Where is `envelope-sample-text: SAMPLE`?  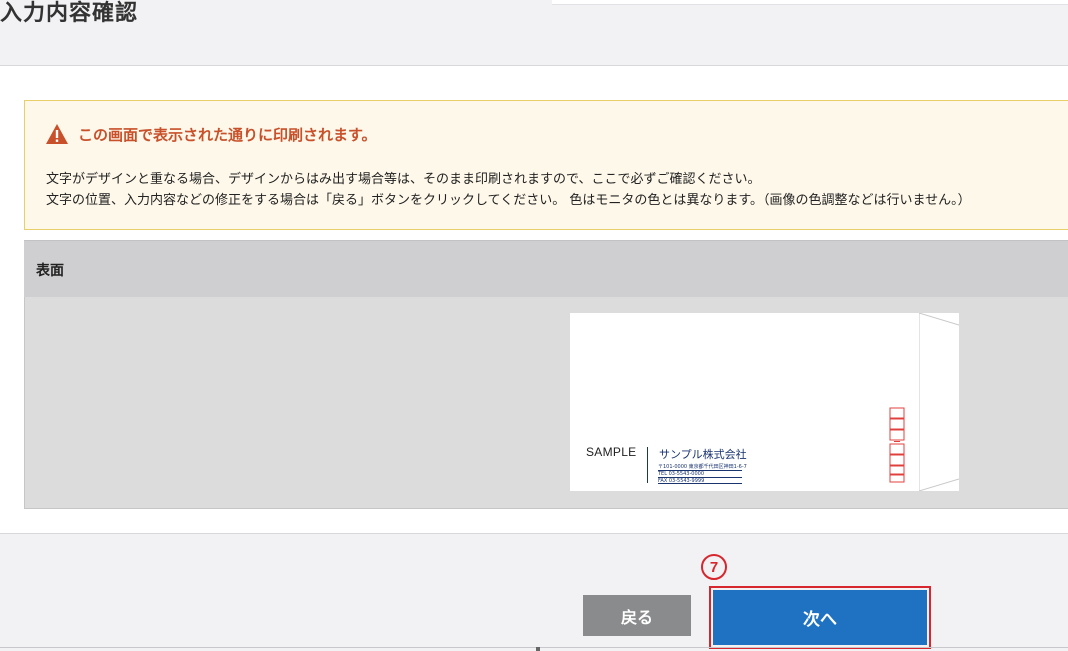
envelope-sample-text: SAMPLE is located at coordinates (611, 452).